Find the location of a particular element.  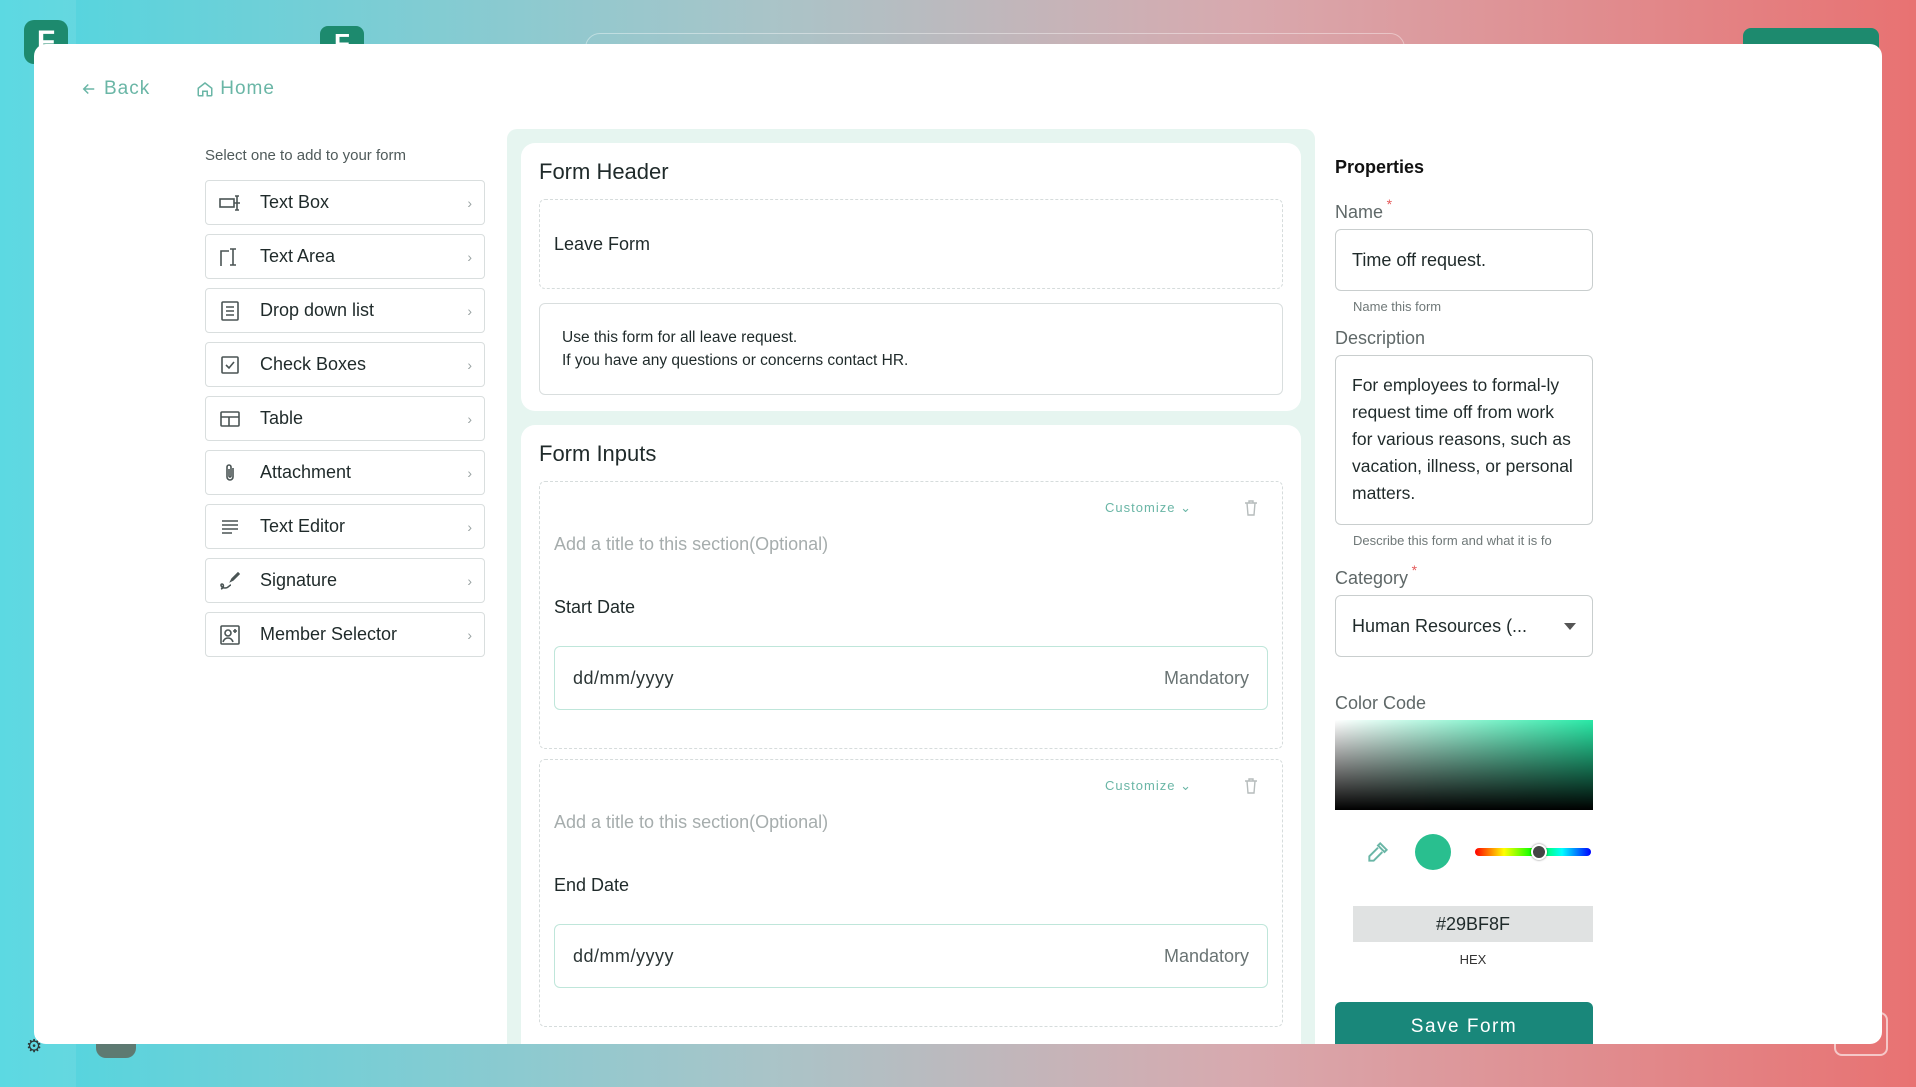

palette-item-drop-down-list: Drop down list › is located at coordinates (345, 310).